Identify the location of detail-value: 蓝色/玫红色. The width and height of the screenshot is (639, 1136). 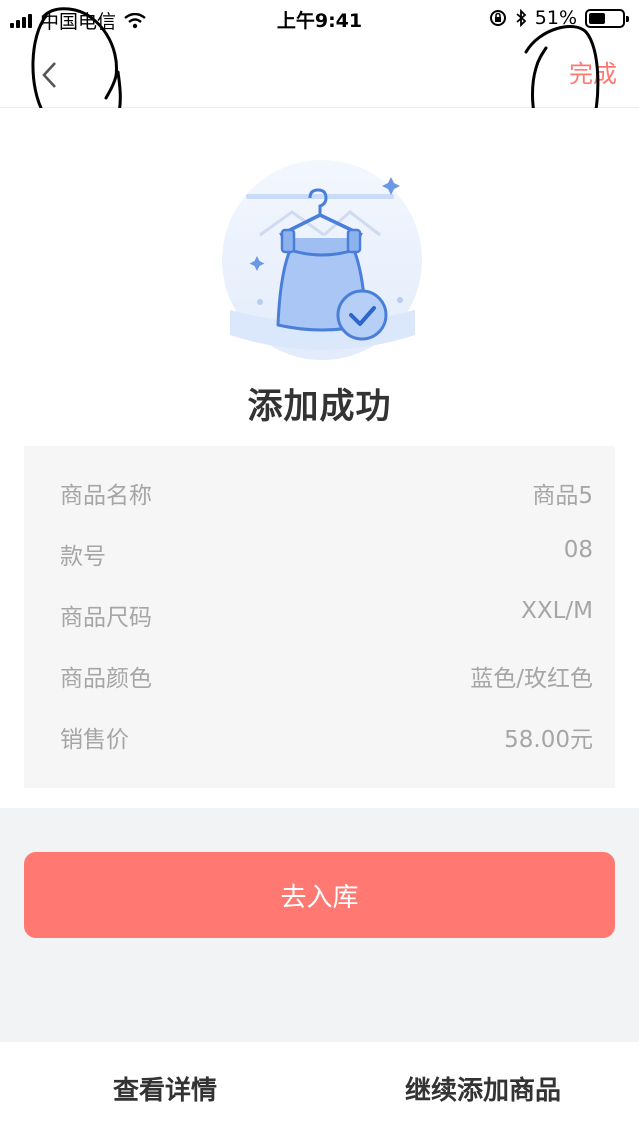
(531, 679).